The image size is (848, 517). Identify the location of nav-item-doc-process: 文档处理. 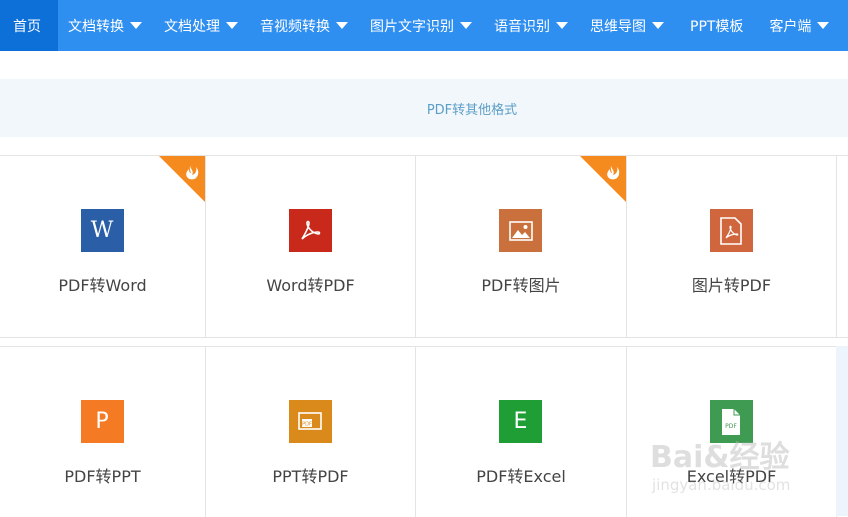
(202, 25).